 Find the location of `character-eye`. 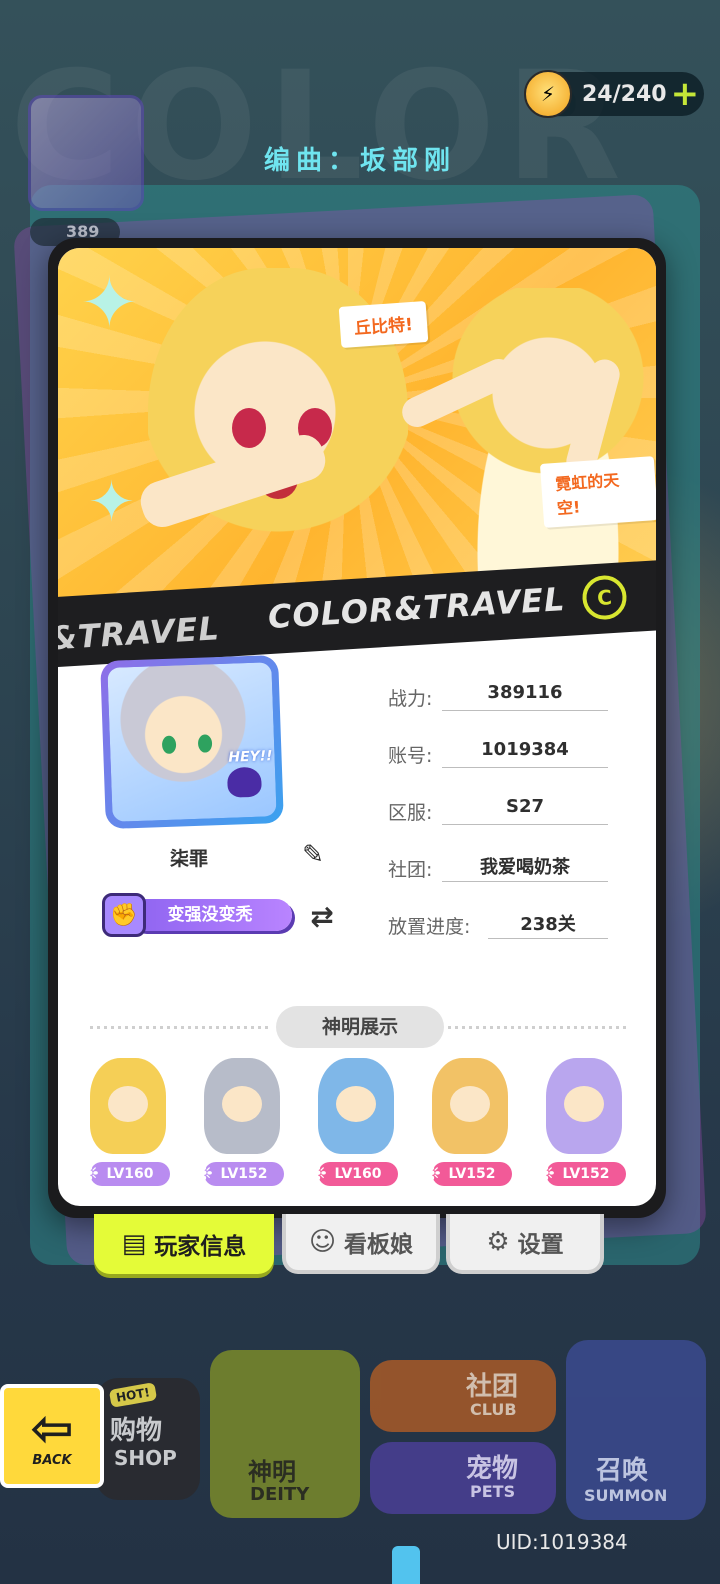

character-eye is located at coordinates (249, 428).